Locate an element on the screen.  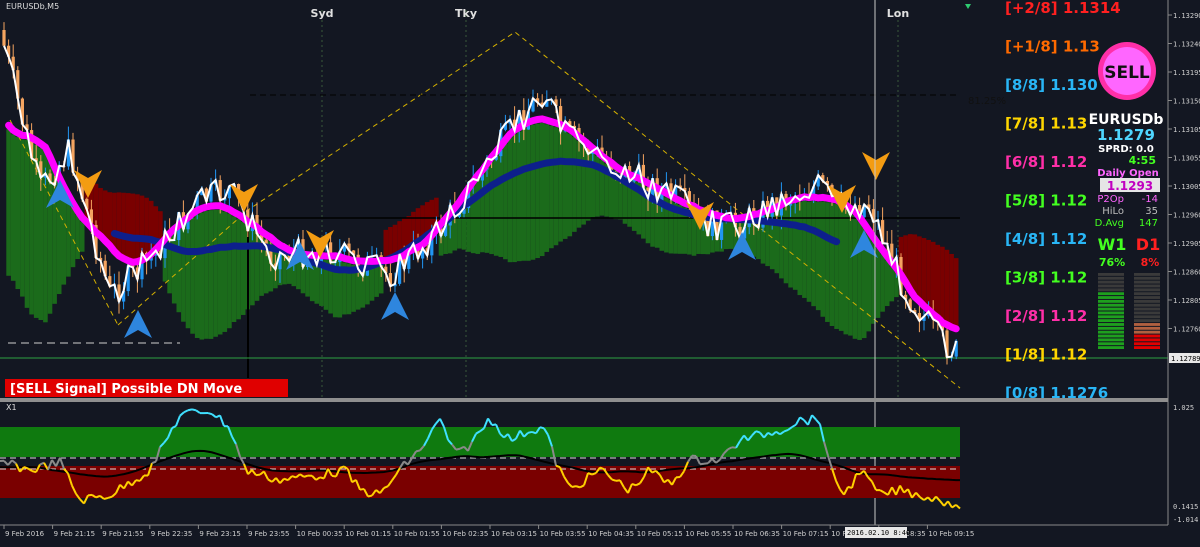
price-tick-label: 1.13290 is located at coordinates (1186, 16).